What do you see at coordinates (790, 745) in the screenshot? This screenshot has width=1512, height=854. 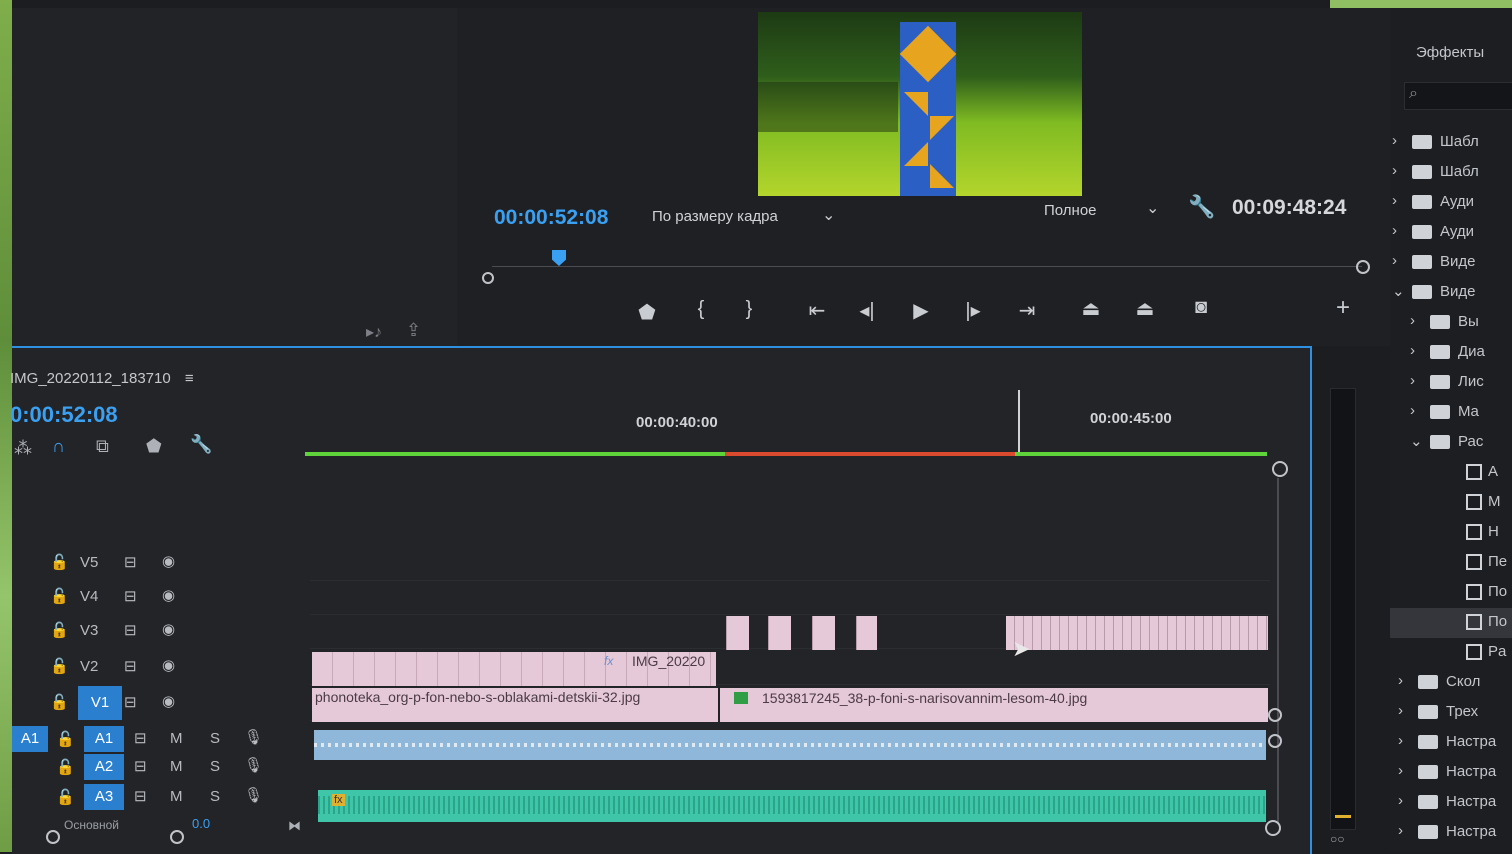 I see `a1-clip` at bounding box center [790, 745].